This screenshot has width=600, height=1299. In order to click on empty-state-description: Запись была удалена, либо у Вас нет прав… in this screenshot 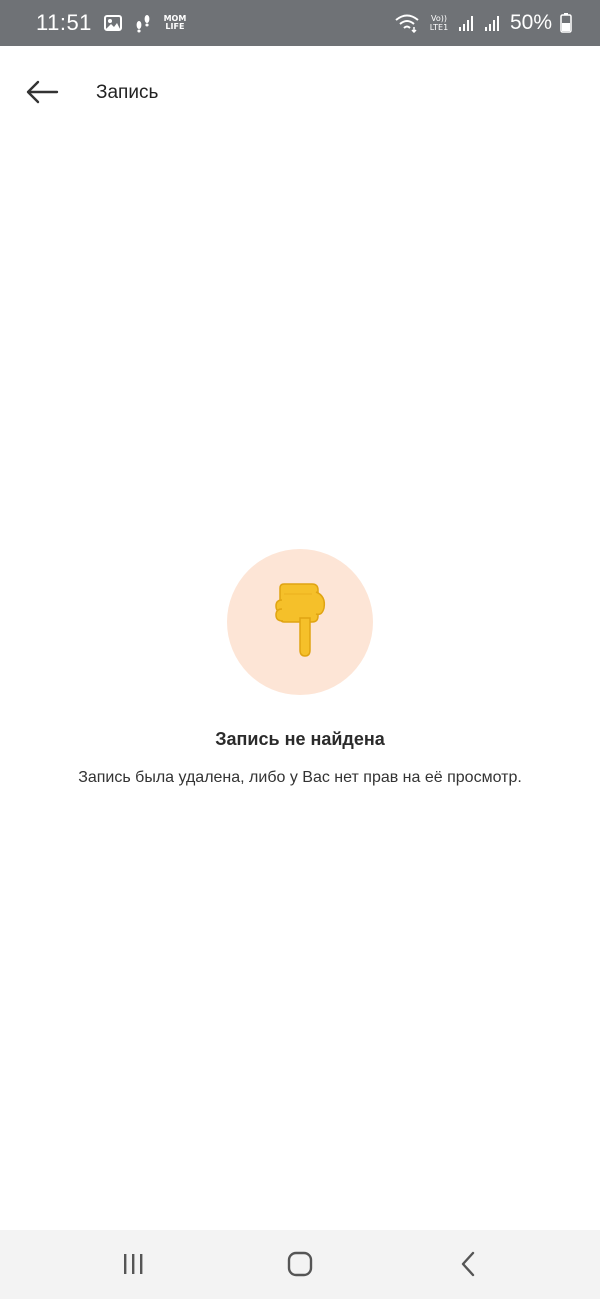, I will do `click(300, 777)`.